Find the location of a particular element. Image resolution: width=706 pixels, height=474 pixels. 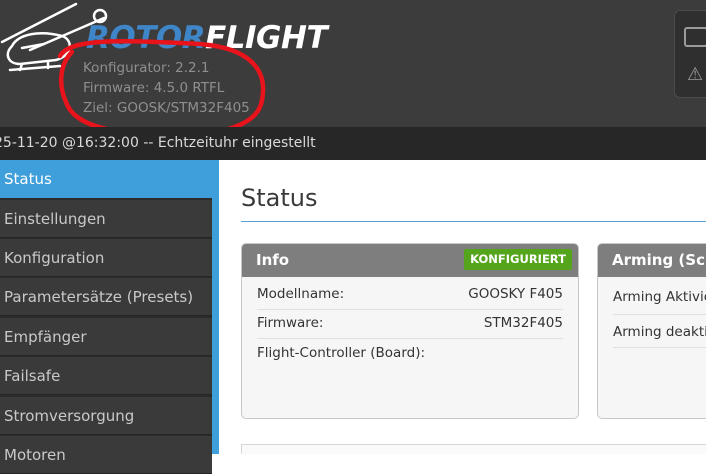

bottom-panel is located at coordinates (473, 449).